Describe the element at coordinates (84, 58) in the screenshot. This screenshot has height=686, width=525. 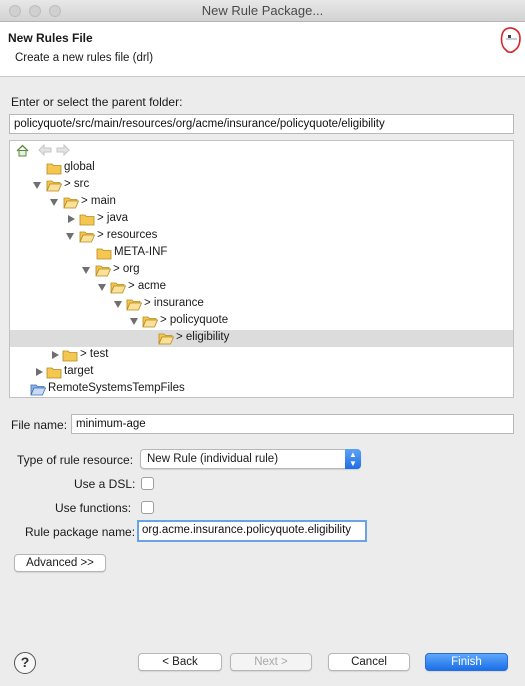
I see `page-description: Create a new rules file (drl)` at that location.